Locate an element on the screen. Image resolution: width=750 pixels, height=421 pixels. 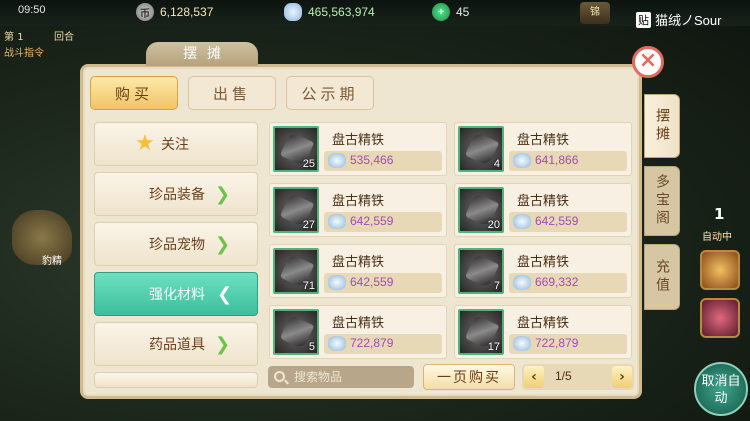
item-qty: 5 is located at coordinates (311, 347).